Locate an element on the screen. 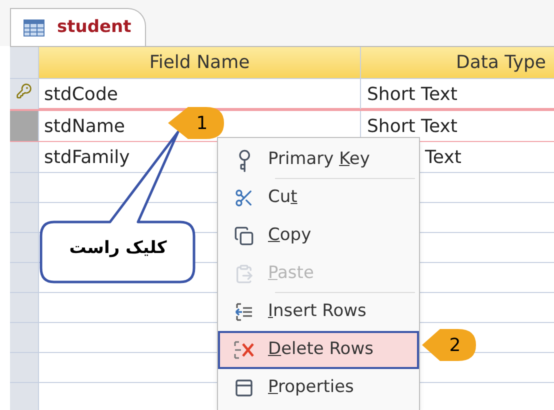 The image size is (554, 410). cut-icon is located at coordinates (244, 198).